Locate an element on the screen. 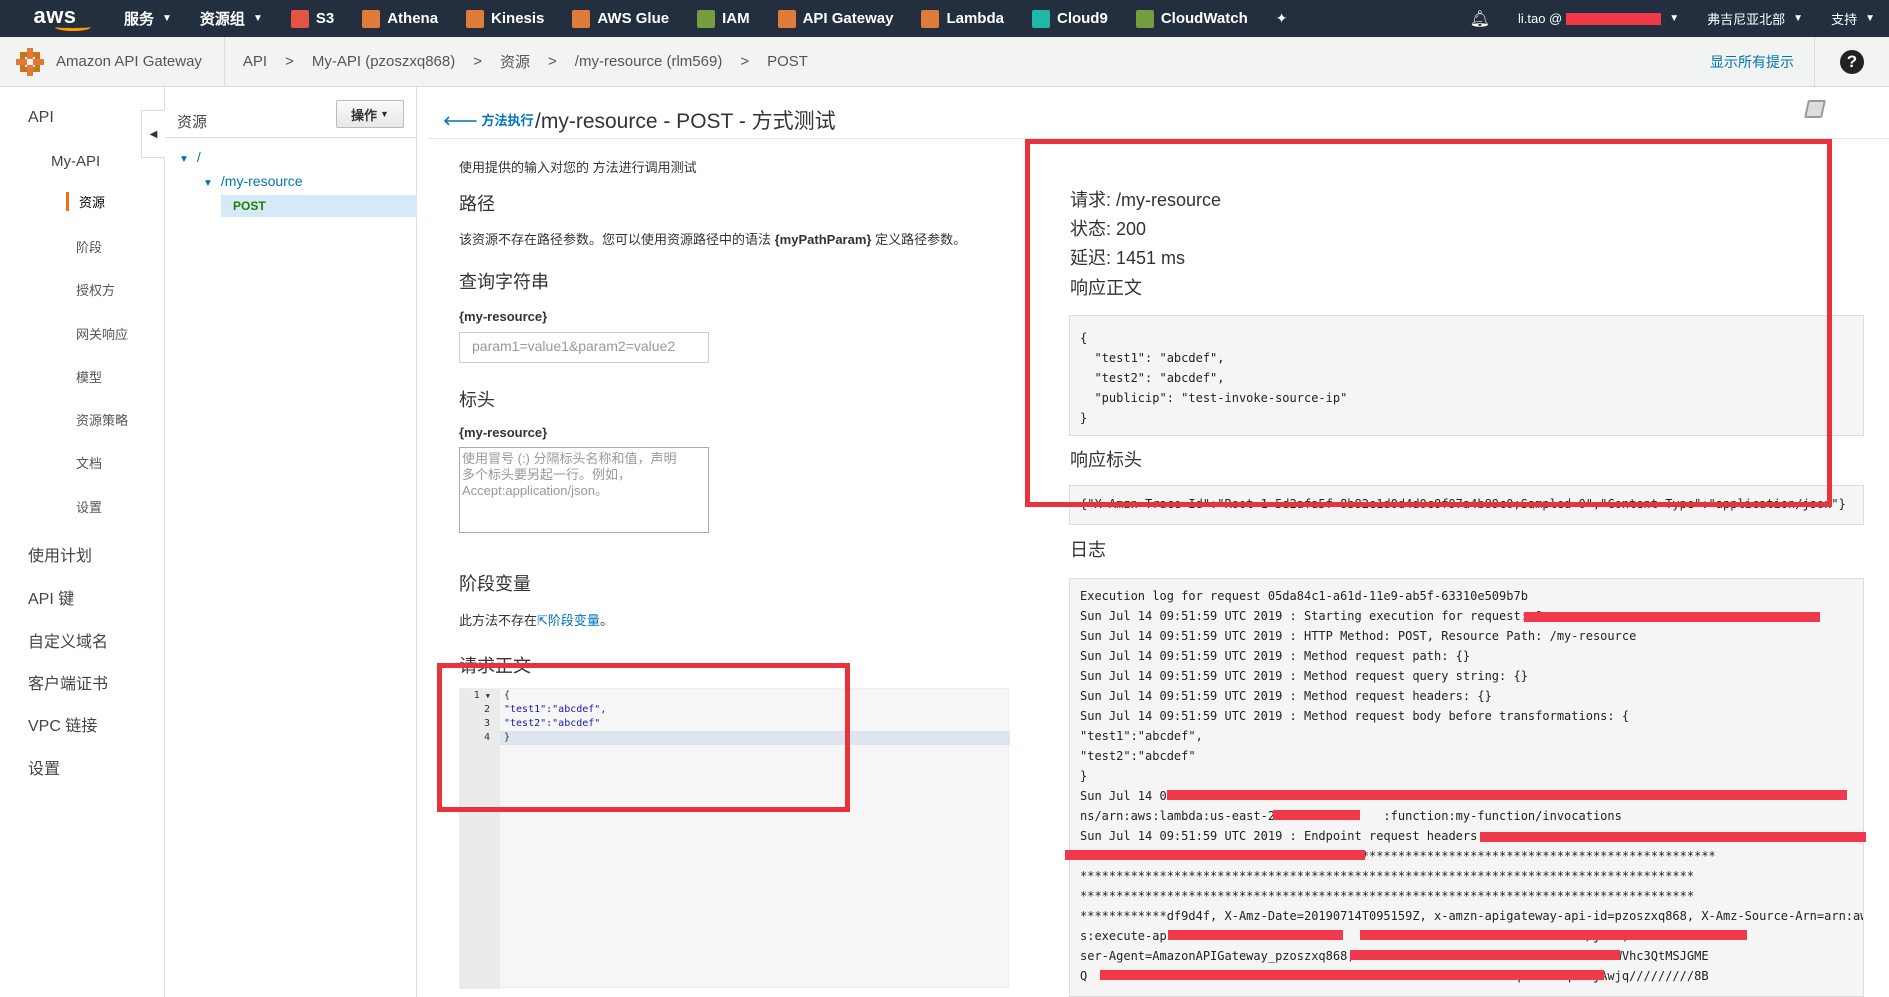  favorite-api-gateway: API Gateway is located at coordinates (836, 18).